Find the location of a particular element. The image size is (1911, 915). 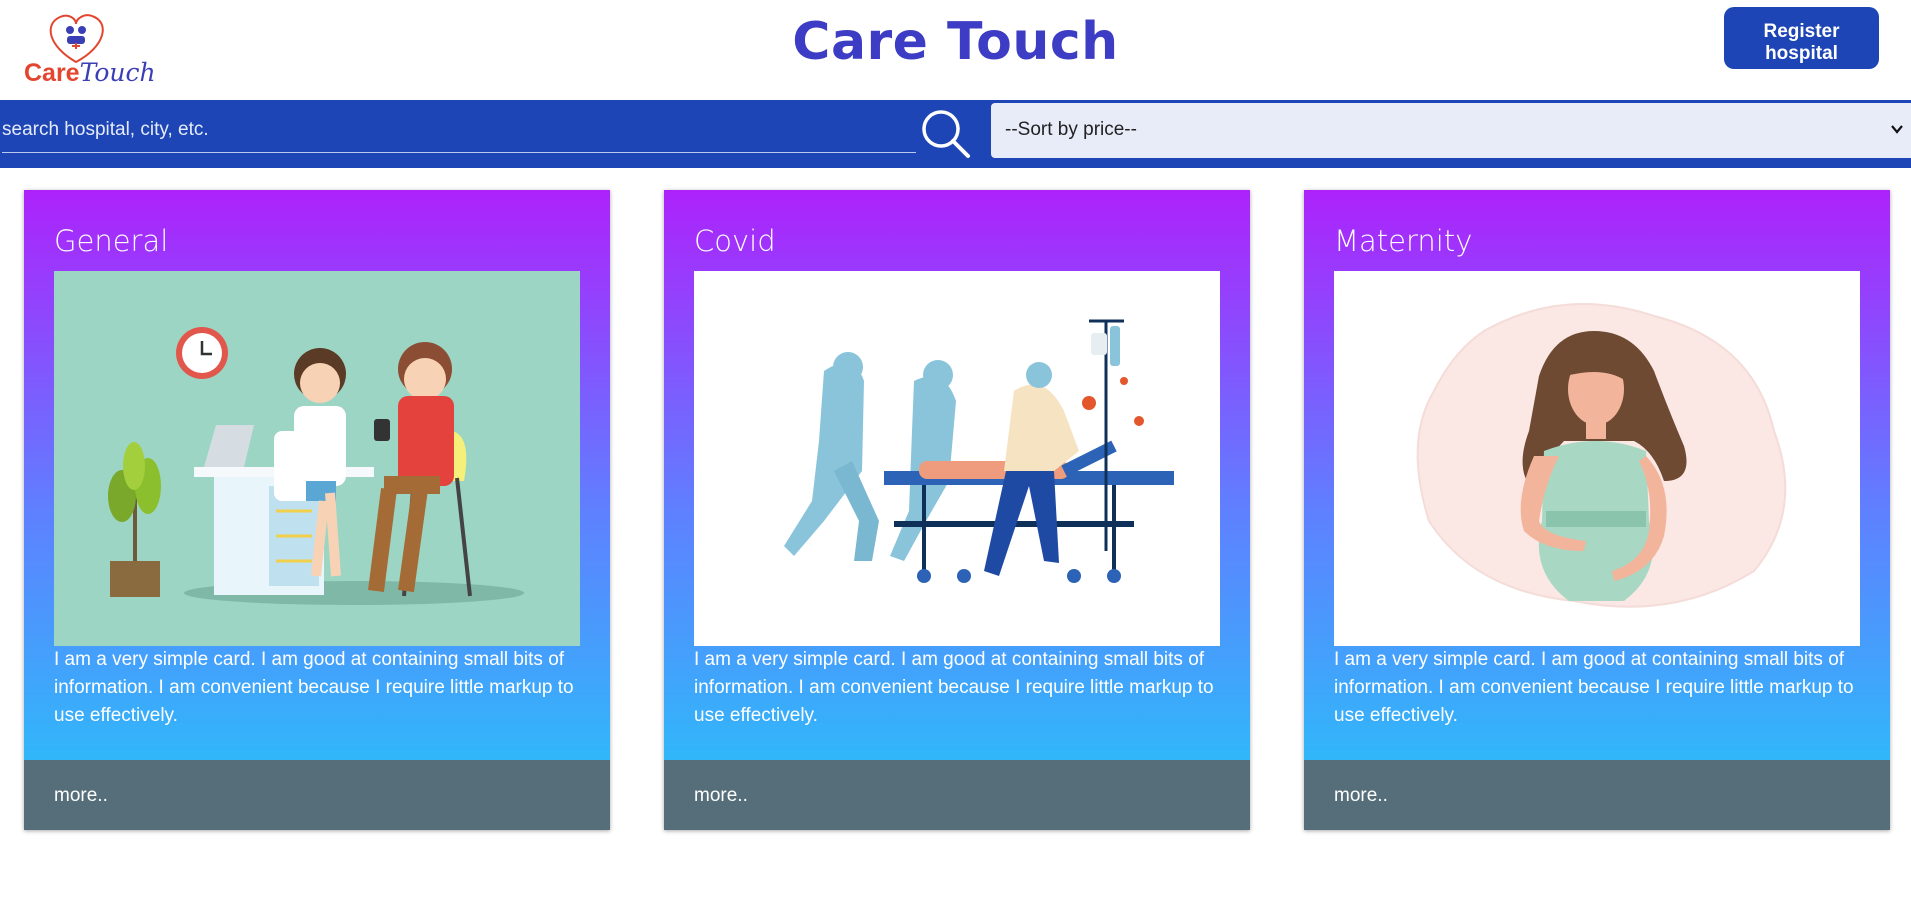

chevron-down-icon is located at coordinates (1897, 129).